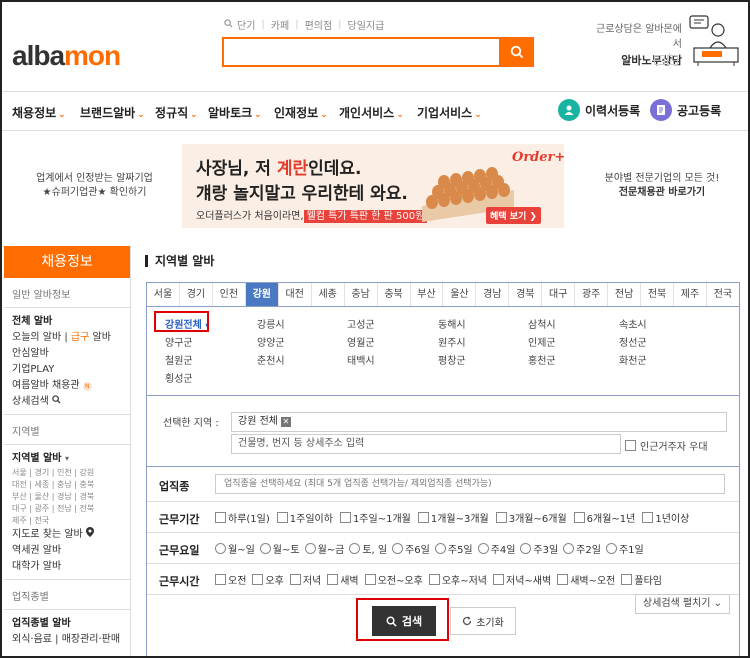 Image resolution: width=750 pixels, height=658 pixels. Describe the element at coordinates (685, 110) in the screenshot. I see `job-post-button: 공고등록` at that location.